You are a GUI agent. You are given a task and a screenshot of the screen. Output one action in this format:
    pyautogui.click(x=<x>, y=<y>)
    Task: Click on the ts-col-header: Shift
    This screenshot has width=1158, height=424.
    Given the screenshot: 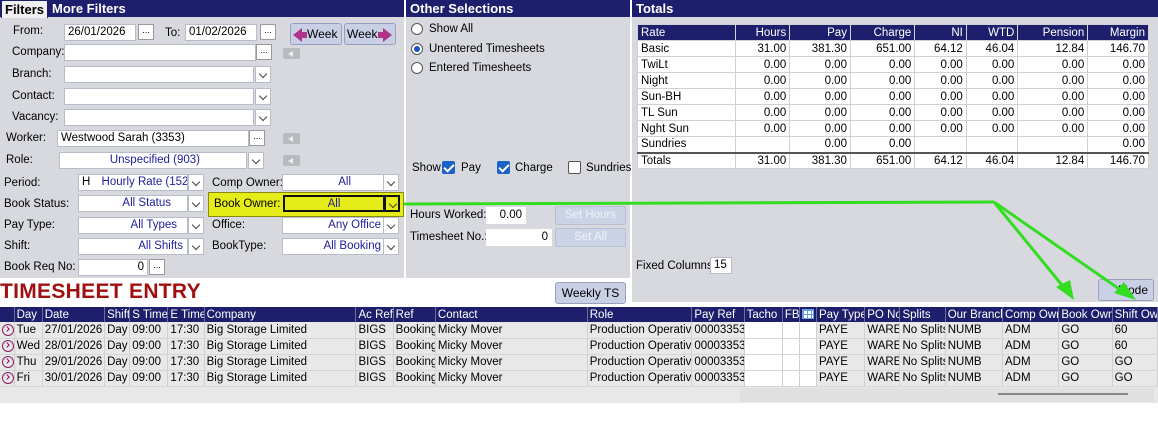 What is the action you would take?
    pyautogui.click(x=117, y=314)
    